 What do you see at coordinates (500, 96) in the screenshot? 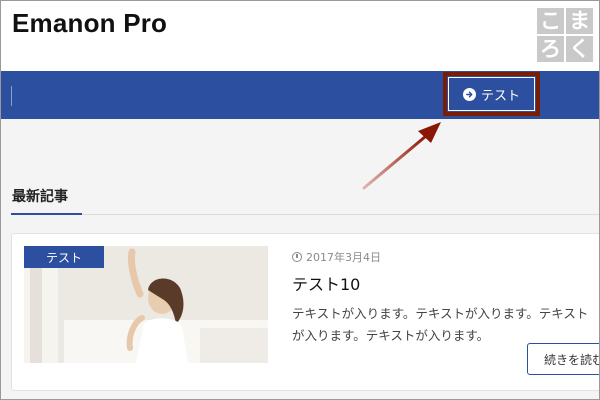
I see `nav-item-label: テスト` at bounding box center [500, 96].